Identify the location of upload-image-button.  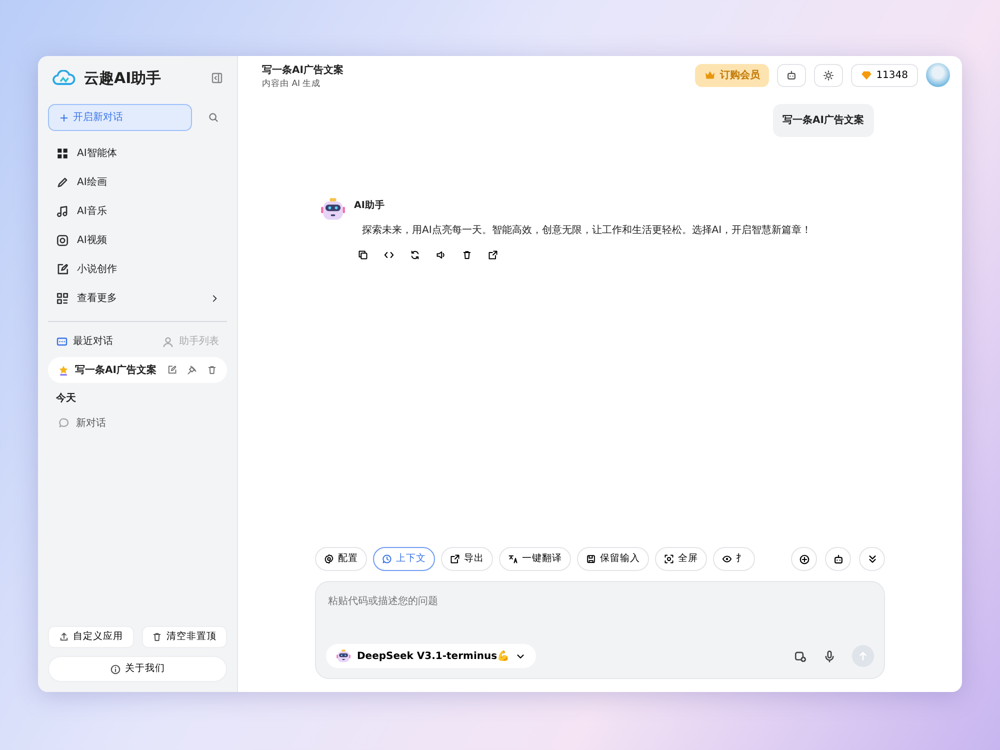
(800, 656).